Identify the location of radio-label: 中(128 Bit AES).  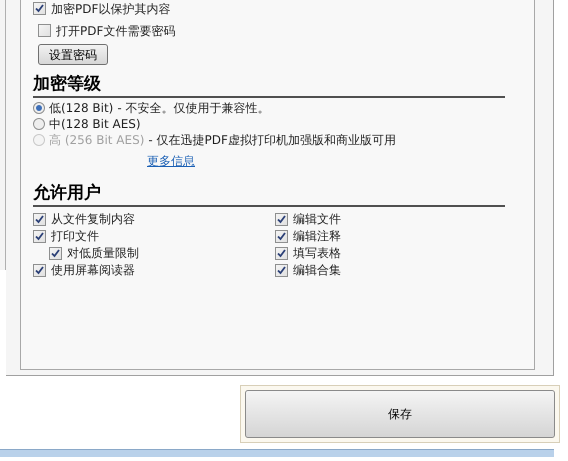
(95, 124).